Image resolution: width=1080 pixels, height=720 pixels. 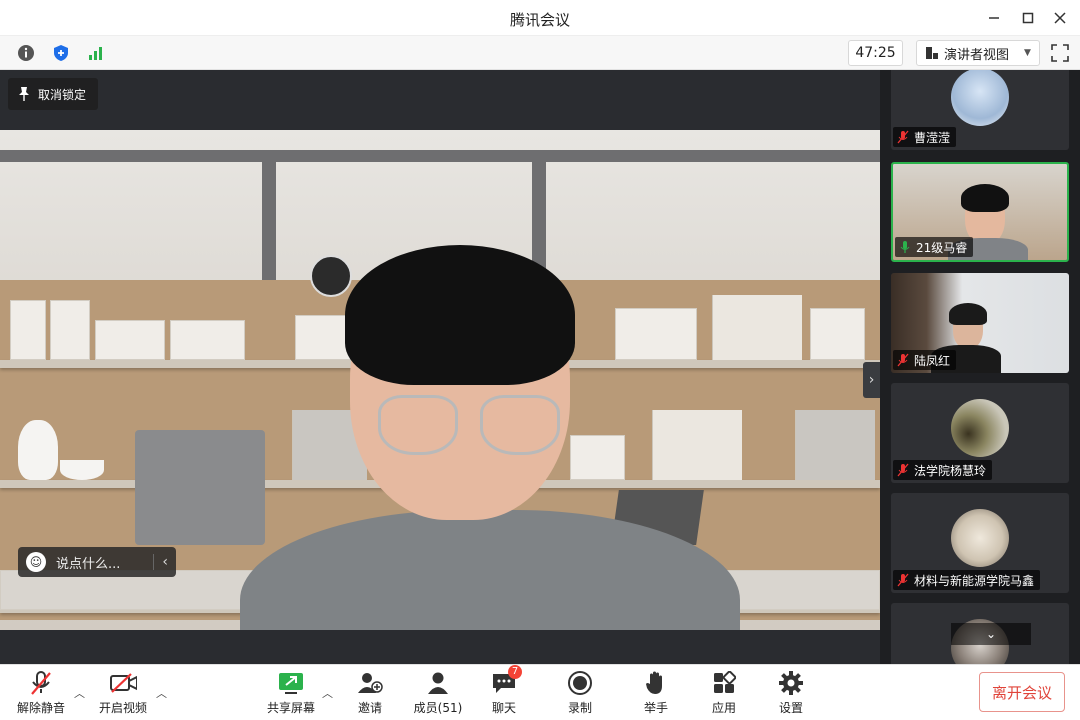 What do you see at coordinates (160, 562) in the screenshot?
I see `chevron-left-icon: ‹` at bounding box center [160, 562].